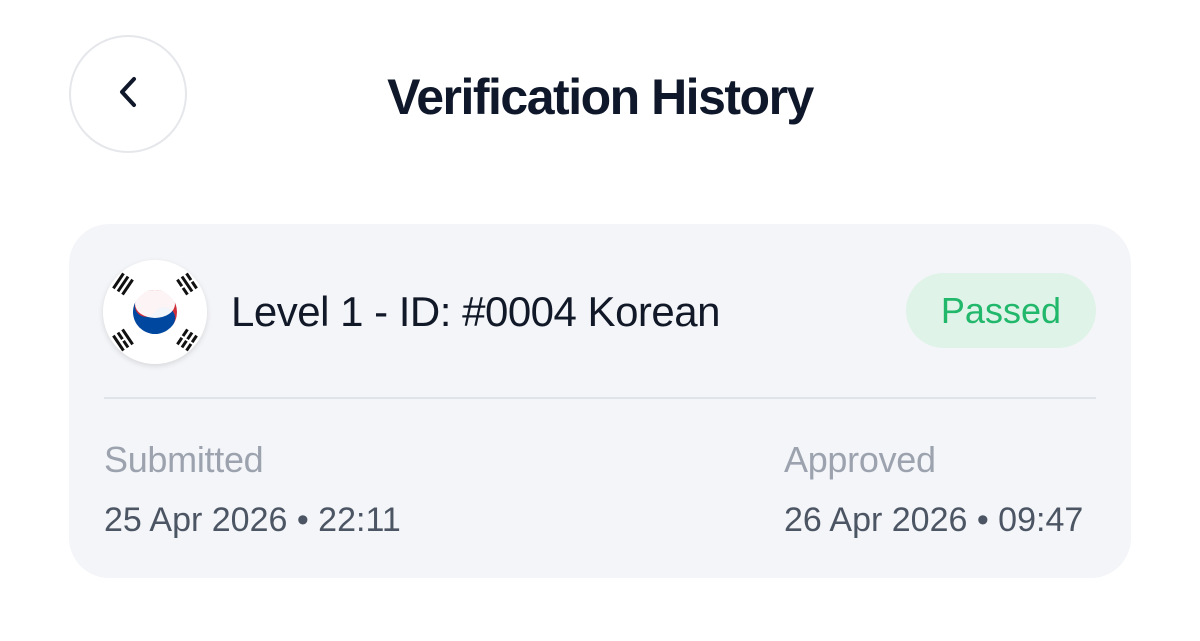 The image size is (1200, 641). What do you see at coordinates (252, 520) in the screenshot?
I see `submitted-value: 25 Apr 2026 • 22:11` at bounding box center [252, 520].